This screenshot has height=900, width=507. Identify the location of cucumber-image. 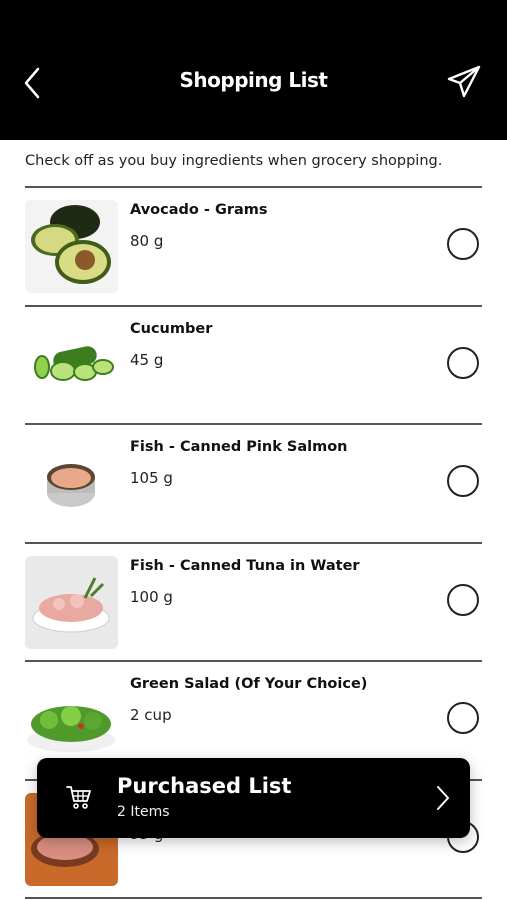
(71, 365).